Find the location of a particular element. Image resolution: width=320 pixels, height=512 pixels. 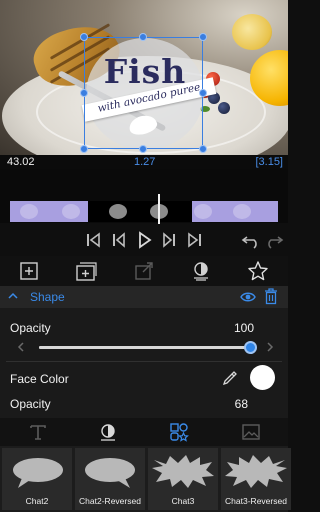

play-icon is located at coordinates (144, 240).